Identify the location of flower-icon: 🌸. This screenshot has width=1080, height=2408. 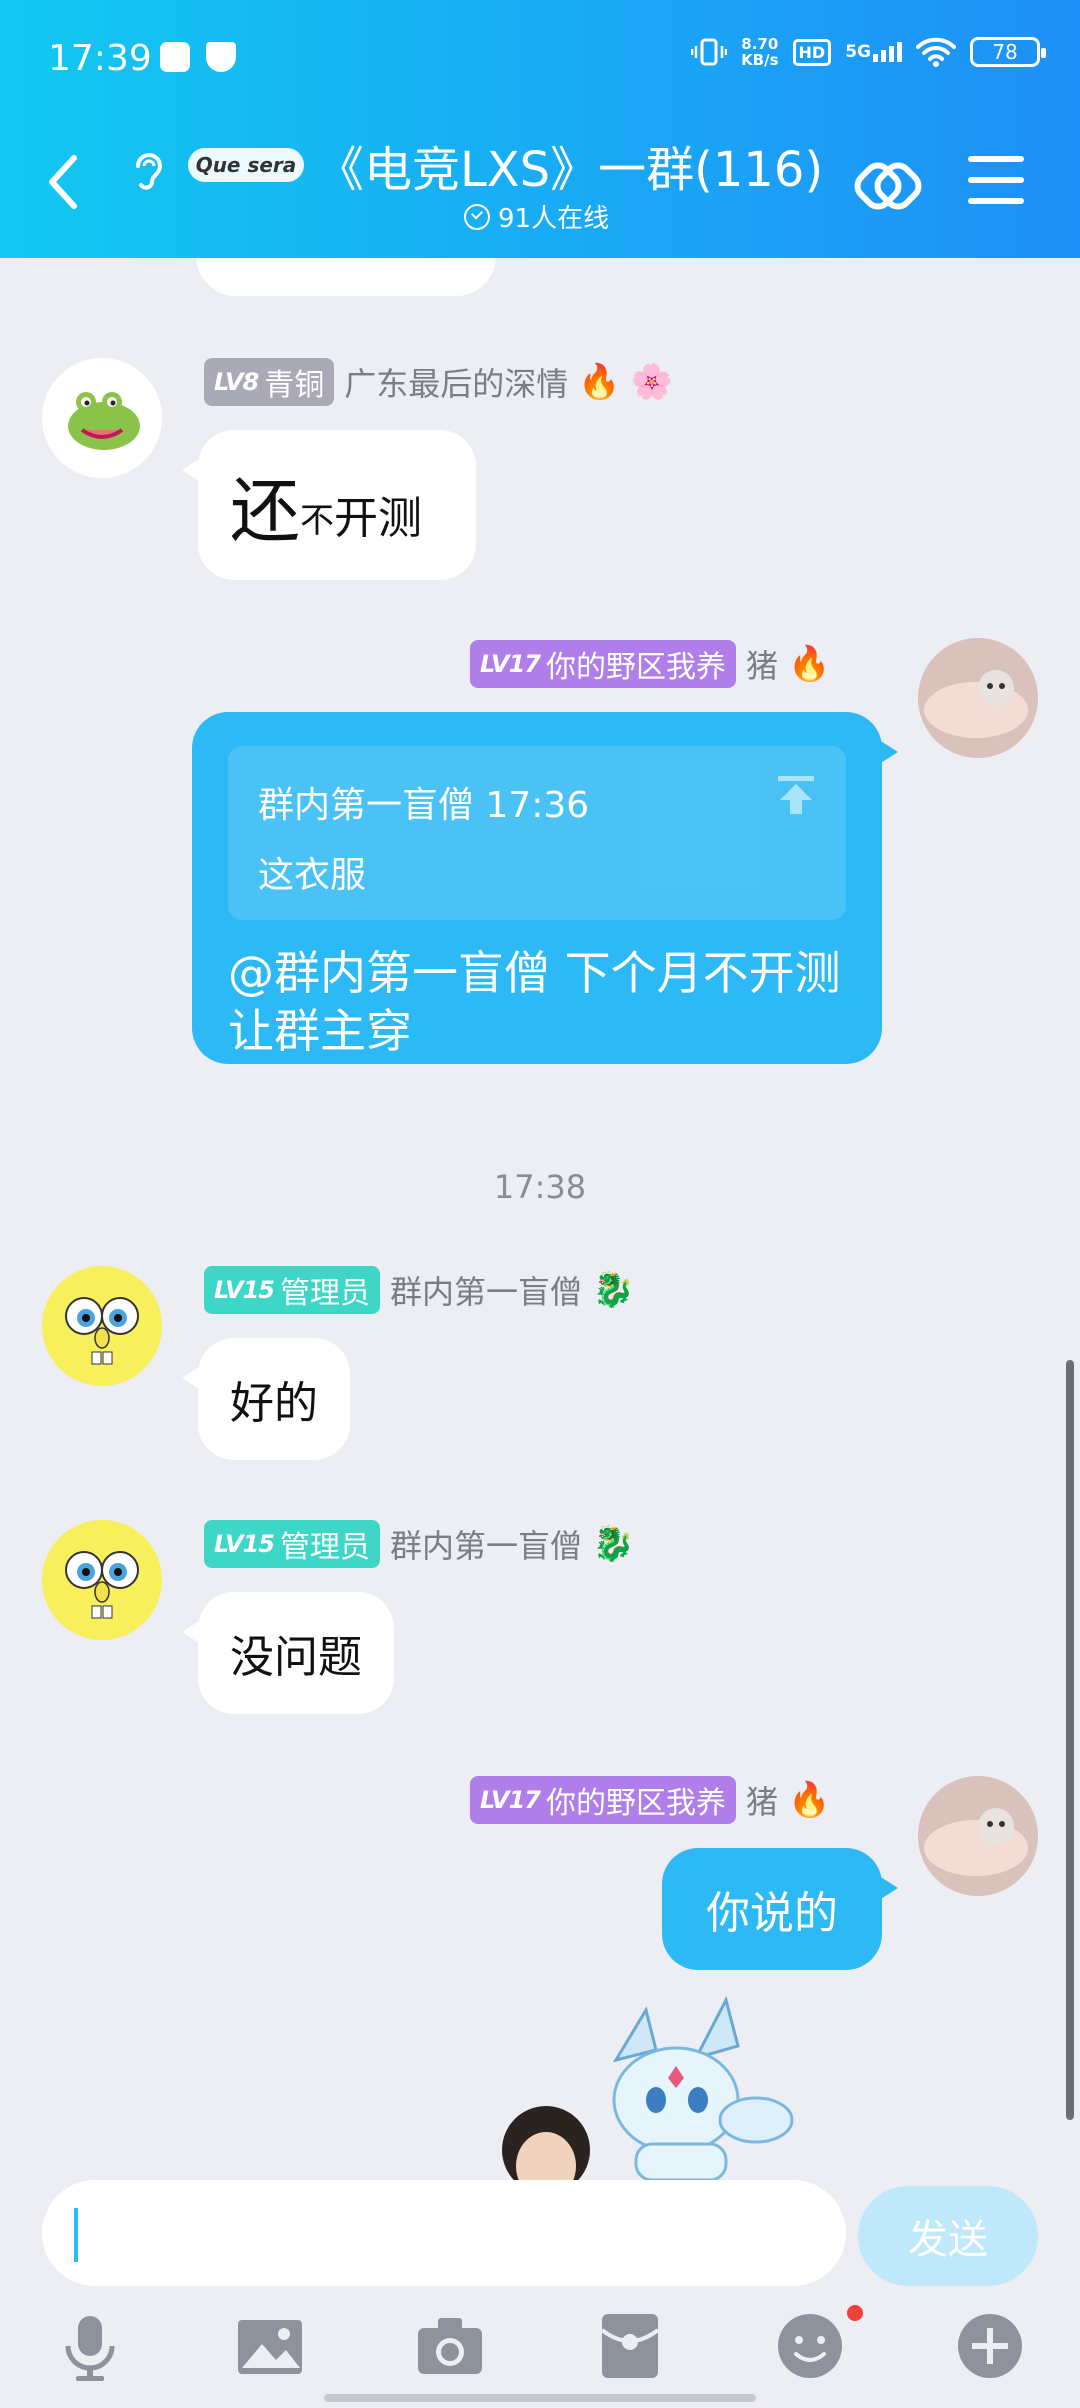
(651, 382).